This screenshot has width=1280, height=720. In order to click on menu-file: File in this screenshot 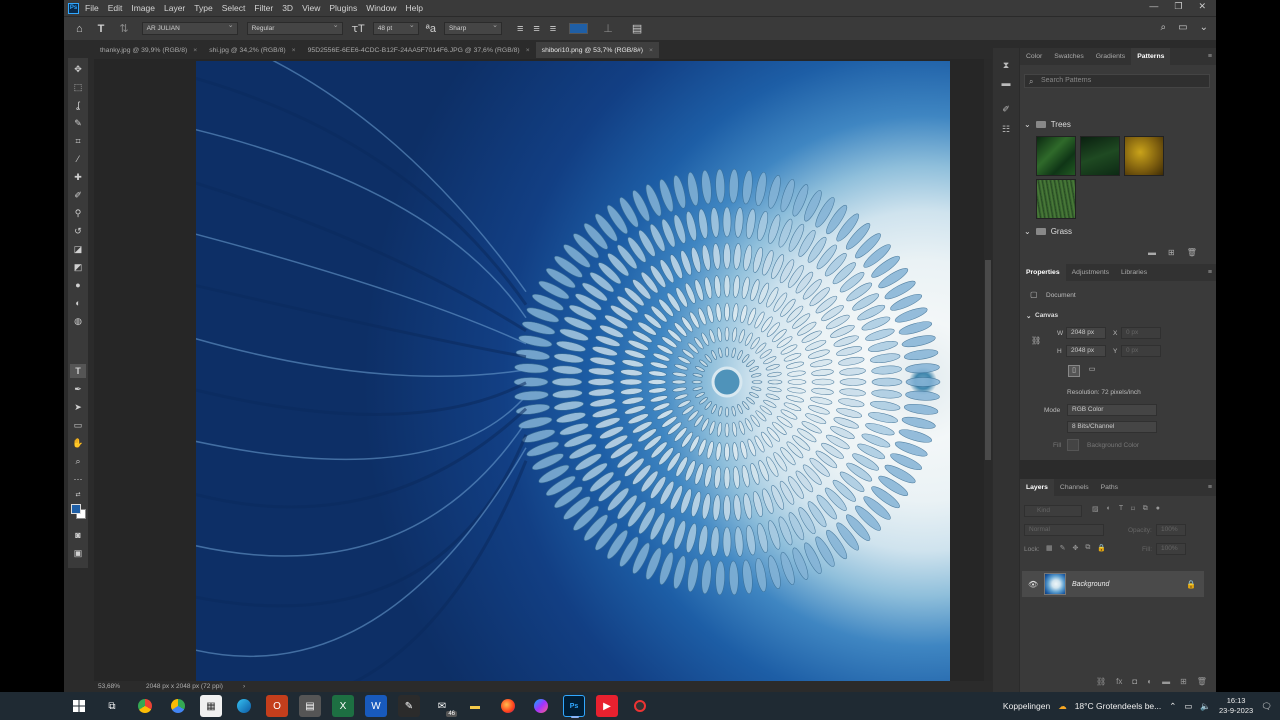, I will do `click(92, 8)`.